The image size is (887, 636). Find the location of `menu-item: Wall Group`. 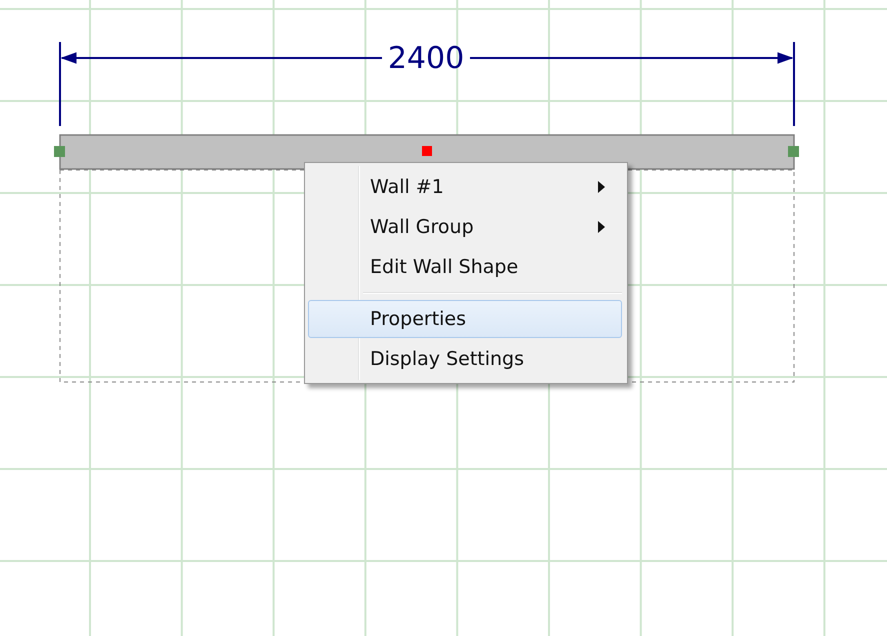

menu-item: Wall Group is located at coordinates (465, 227).